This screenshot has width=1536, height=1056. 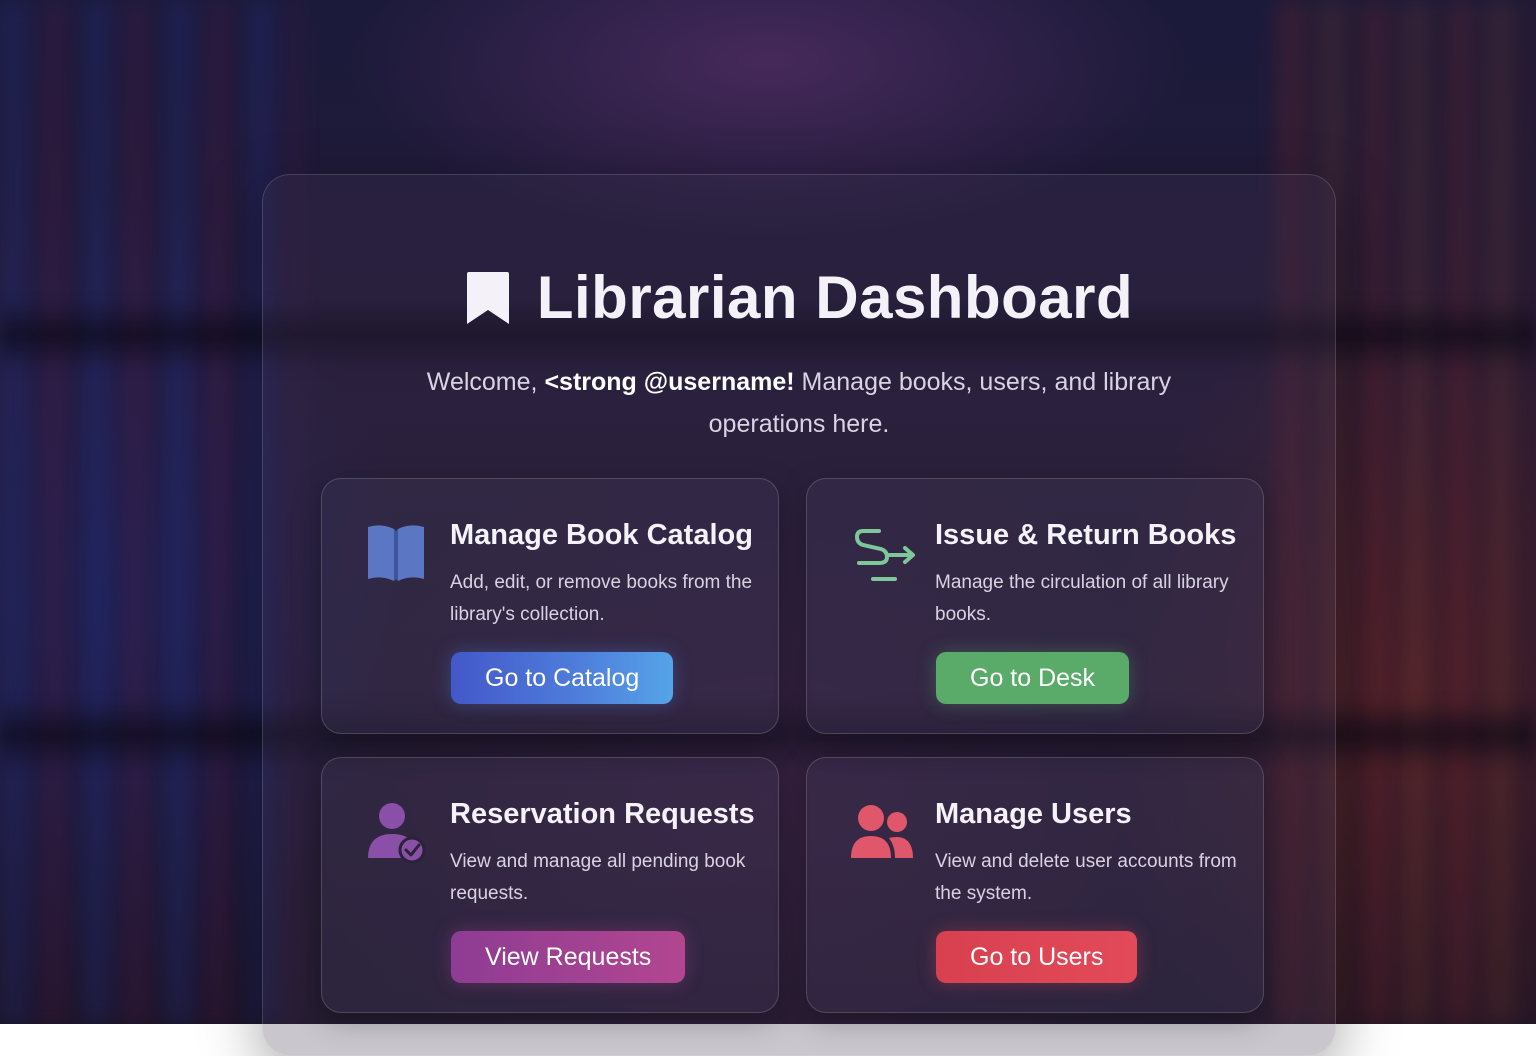 What do you see at coordinates (488, 298) in the screenshot?
I see `bookmark-icon` at bounding box center [488, 298].